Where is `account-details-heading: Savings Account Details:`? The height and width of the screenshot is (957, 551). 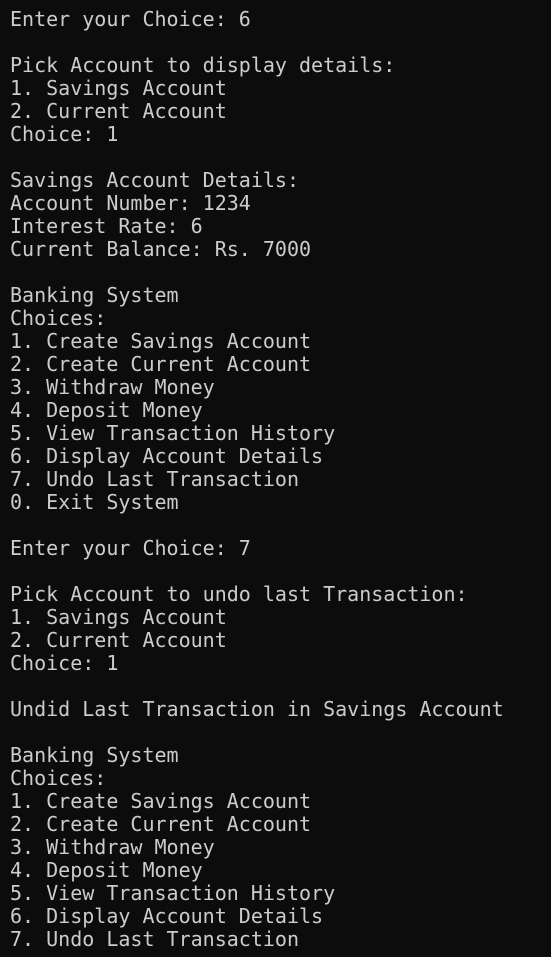
account-details-heading: Savings Account Details: is located at coordinates (154, 180).